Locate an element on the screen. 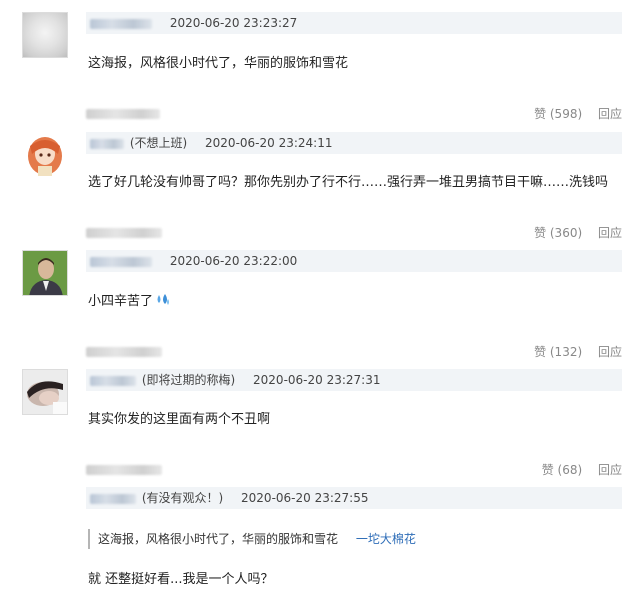 Image resolution: width=640 pixels, height=602 pixels. comment-time: 2020-06-20 23:24:11 is located at coordinates (269, 143).